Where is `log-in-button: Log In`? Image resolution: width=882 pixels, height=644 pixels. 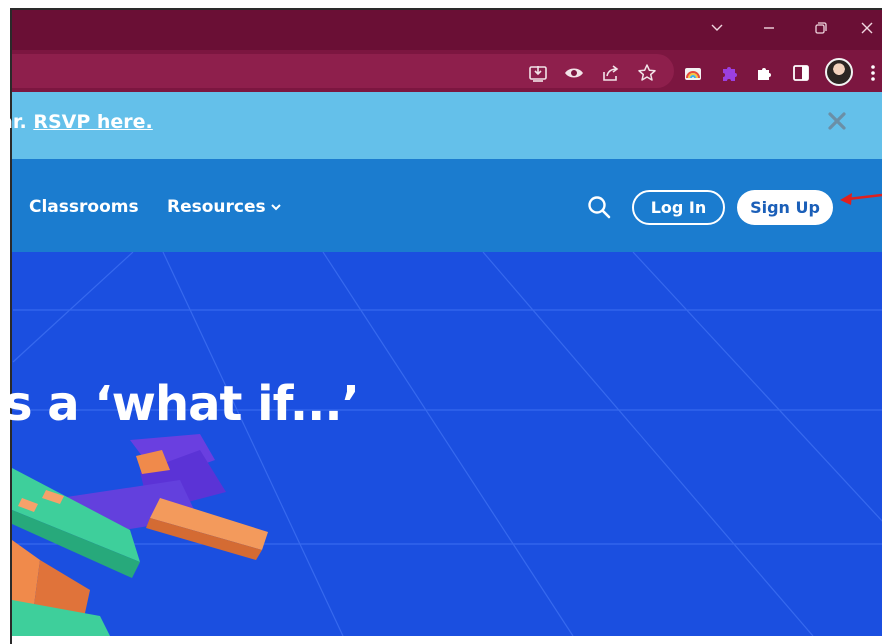
log-in-button: Log In is located at coordinates (678, 207).